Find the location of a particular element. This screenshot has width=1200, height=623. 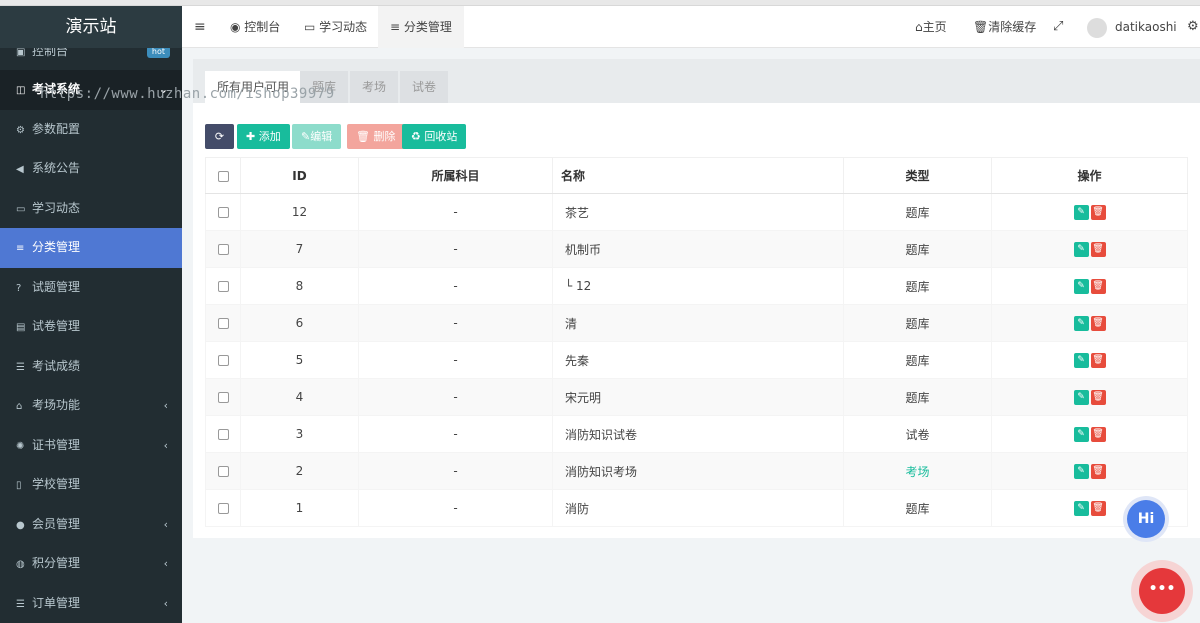

edit-button: ✎编辑 is located at coordinates (317, 136).